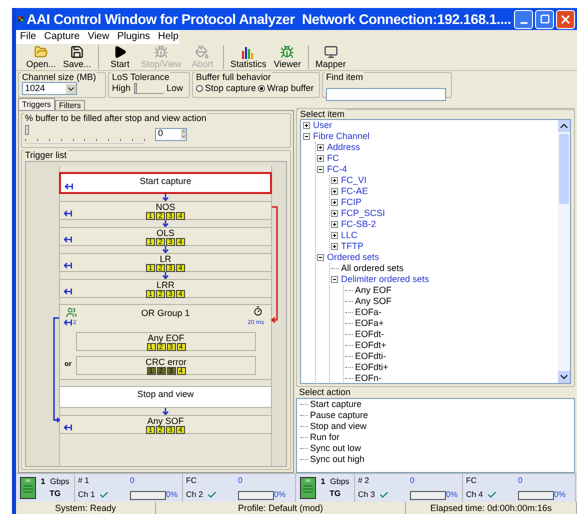 This screenshot has height=514, width=577. I want to click on channel-size-dropdown: 1024, so click(49, 88).